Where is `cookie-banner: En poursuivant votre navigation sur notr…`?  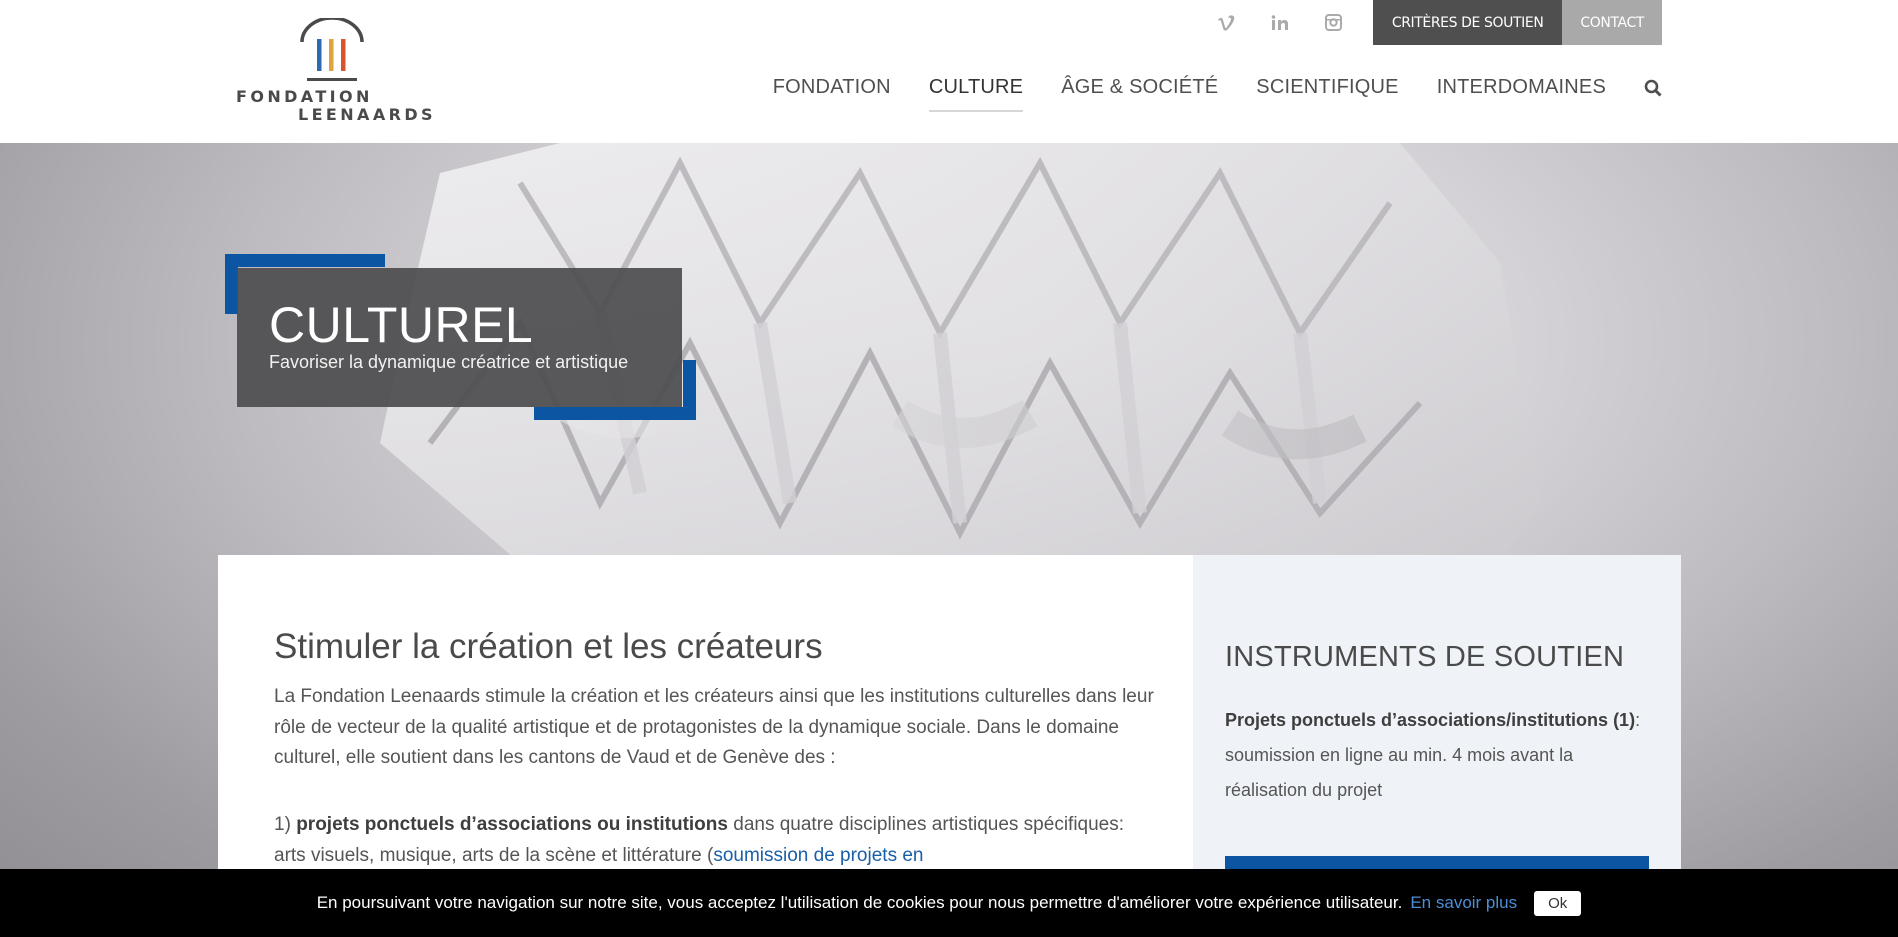
cookie-banner: En poursuivant votre navigation sur notr… is located at coordinates (949, 903).